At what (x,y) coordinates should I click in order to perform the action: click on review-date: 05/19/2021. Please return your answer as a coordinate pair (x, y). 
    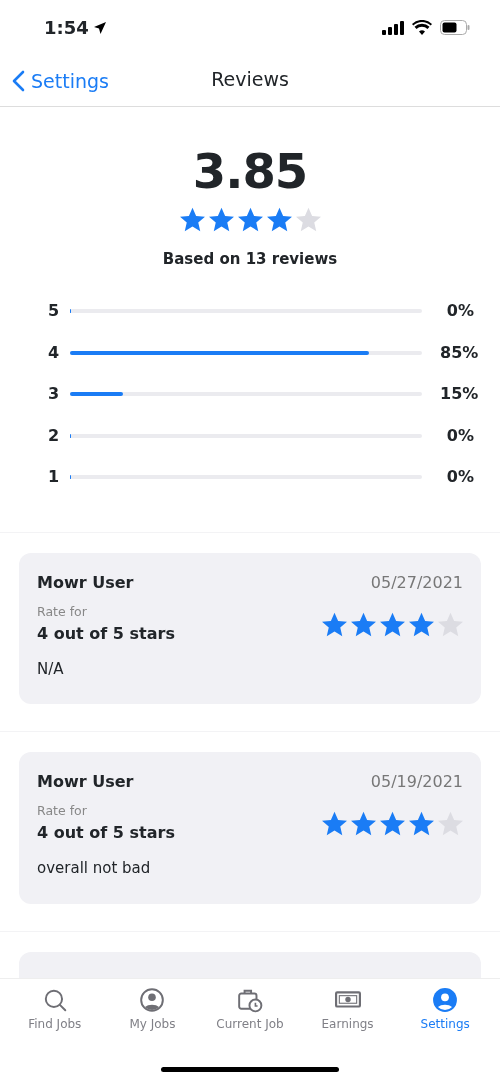
    Looking at the image, I should click on (416, 782).